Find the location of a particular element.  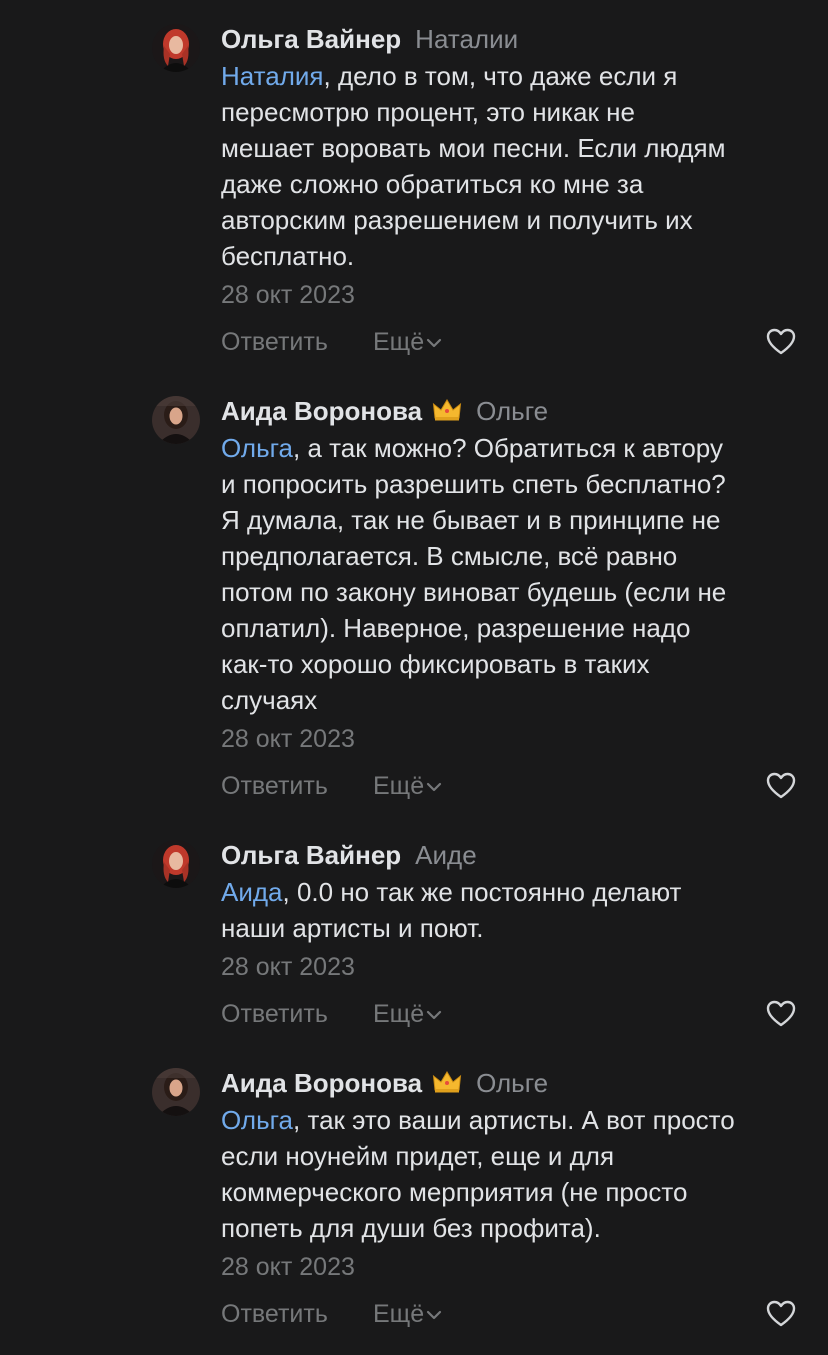

reply-to-name: Аиде is located at coordinates (446, 855).